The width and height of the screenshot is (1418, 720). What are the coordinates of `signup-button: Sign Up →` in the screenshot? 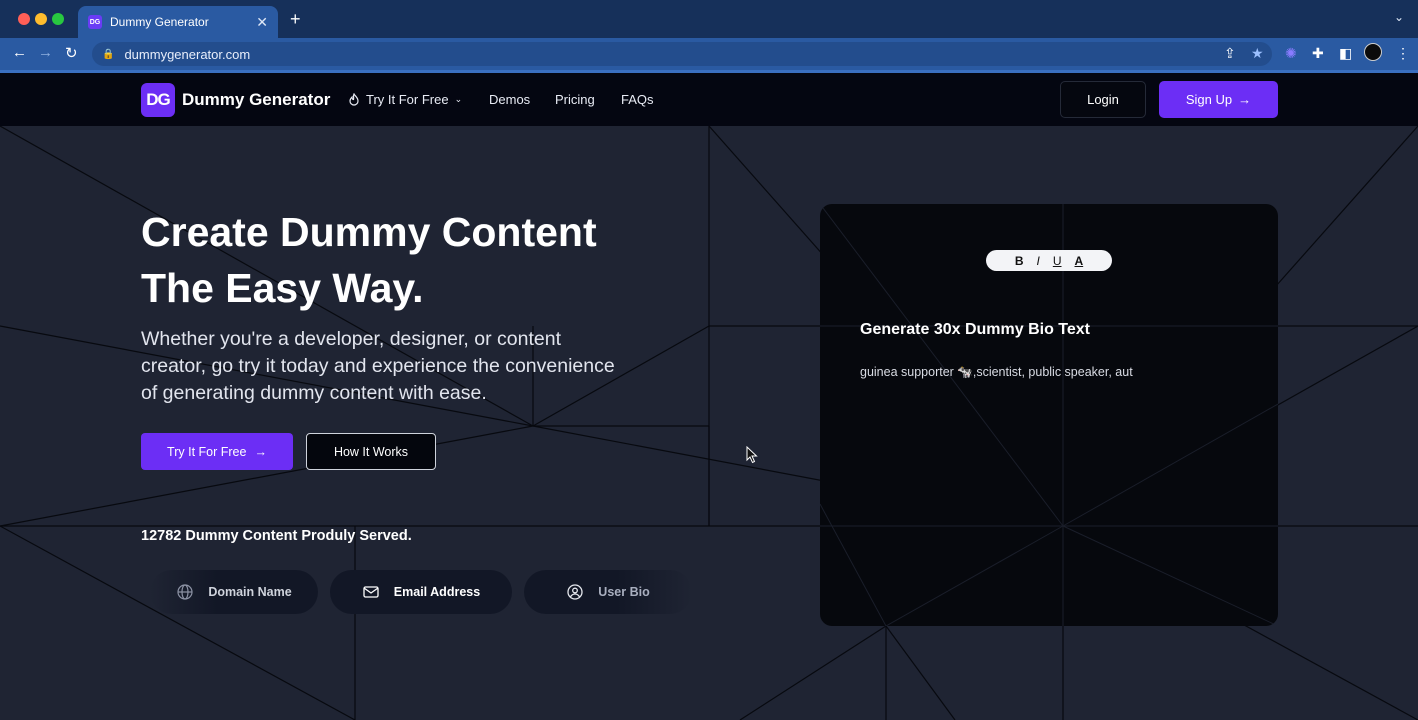 It's located at (1218, 99).